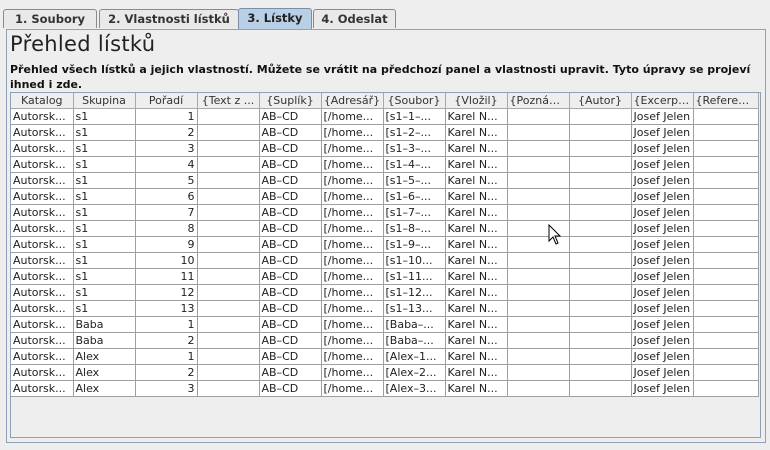 This screenshot has height=450, width=770. I want to click on table-cell: 12, so click(166, 292).